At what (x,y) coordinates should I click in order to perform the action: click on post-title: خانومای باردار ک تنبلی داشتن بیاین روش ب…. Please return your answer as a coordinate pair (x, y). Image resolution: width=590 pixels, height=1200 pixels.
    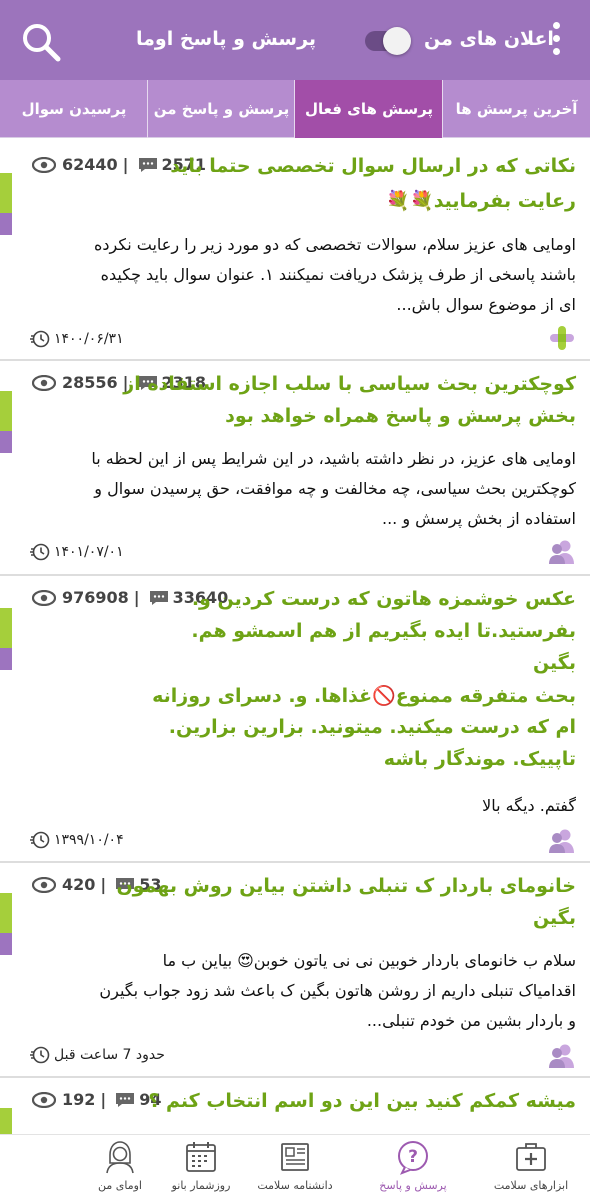
    Looking at the image, I should click on (346, 886).